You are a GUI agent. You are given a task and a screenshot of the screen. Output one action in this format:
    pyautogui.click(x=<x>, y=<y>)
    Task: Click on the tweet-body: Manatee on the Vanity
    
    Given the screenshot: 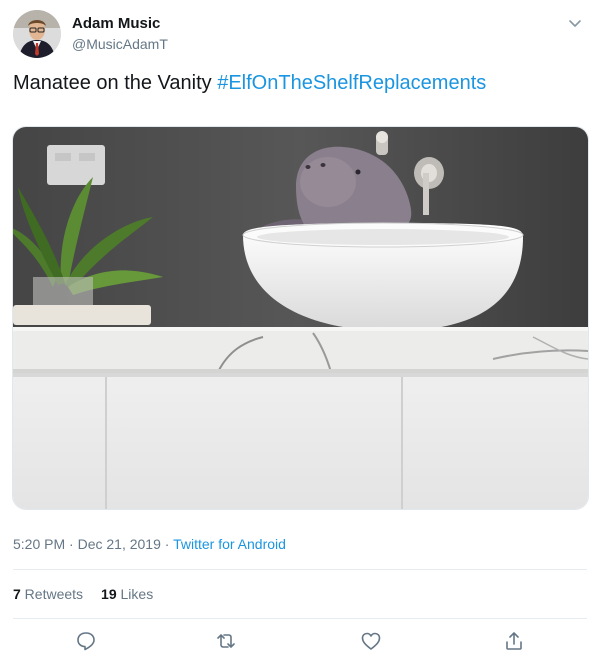 What is the action you would take?
    pyautogui.click(x=115, y=83)
    